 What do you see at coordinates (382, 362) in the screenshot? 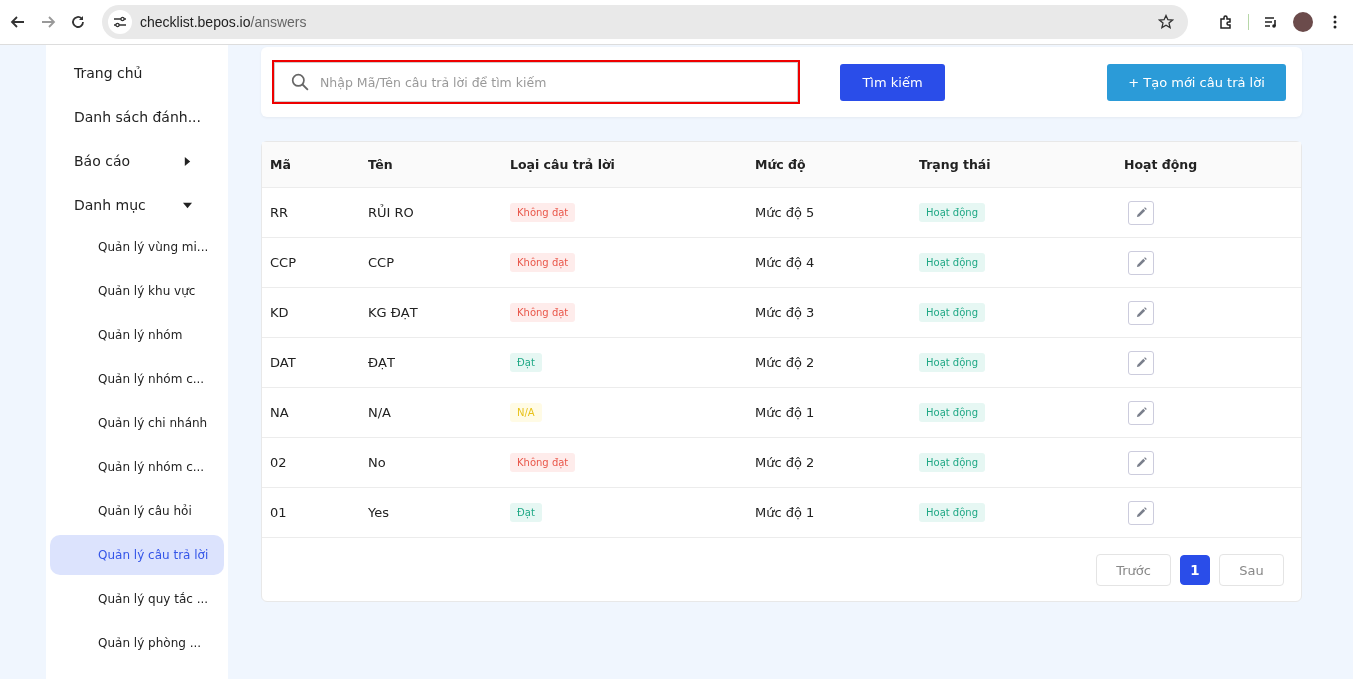
I see `table-cell-text: ĐẠT` at bounding box center [382, 362].